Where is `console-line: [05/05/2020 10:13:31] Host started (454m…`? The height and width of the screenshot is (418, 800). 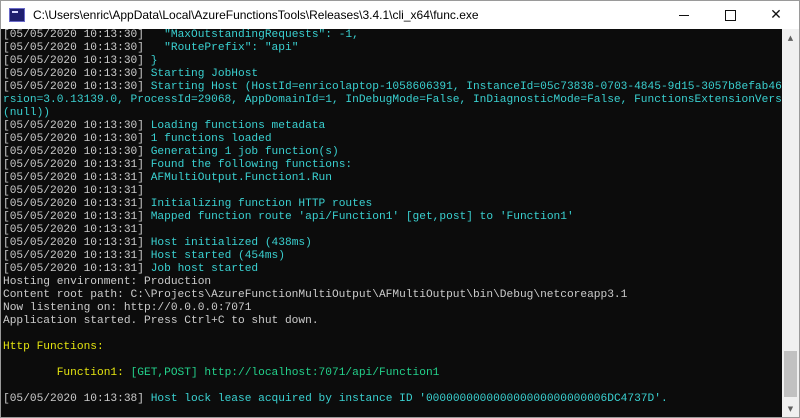
console-line: [05/05/2020 10:13:31] Host started (454m… is located at coordinates (391, 256).